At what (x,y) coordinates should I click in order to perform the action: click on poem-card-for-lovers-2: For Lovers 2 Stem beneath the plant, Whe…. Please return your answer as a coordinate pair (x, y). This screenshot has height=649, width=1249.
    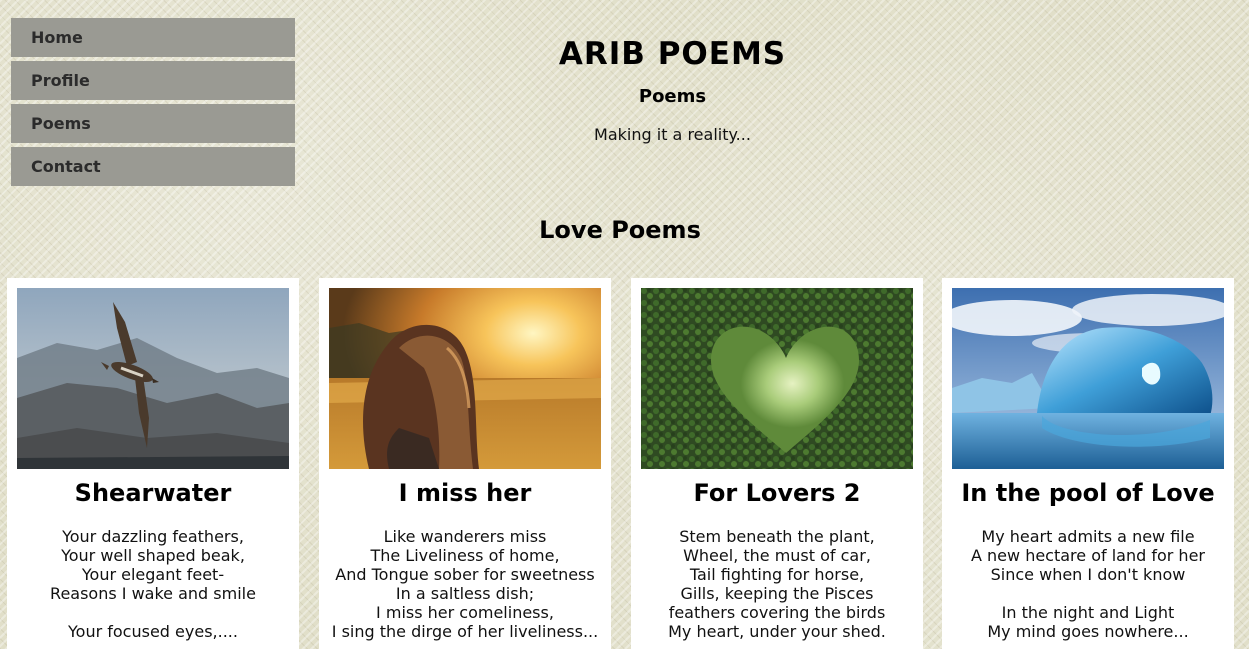
    Looking at the image, I should click on (777, 463).